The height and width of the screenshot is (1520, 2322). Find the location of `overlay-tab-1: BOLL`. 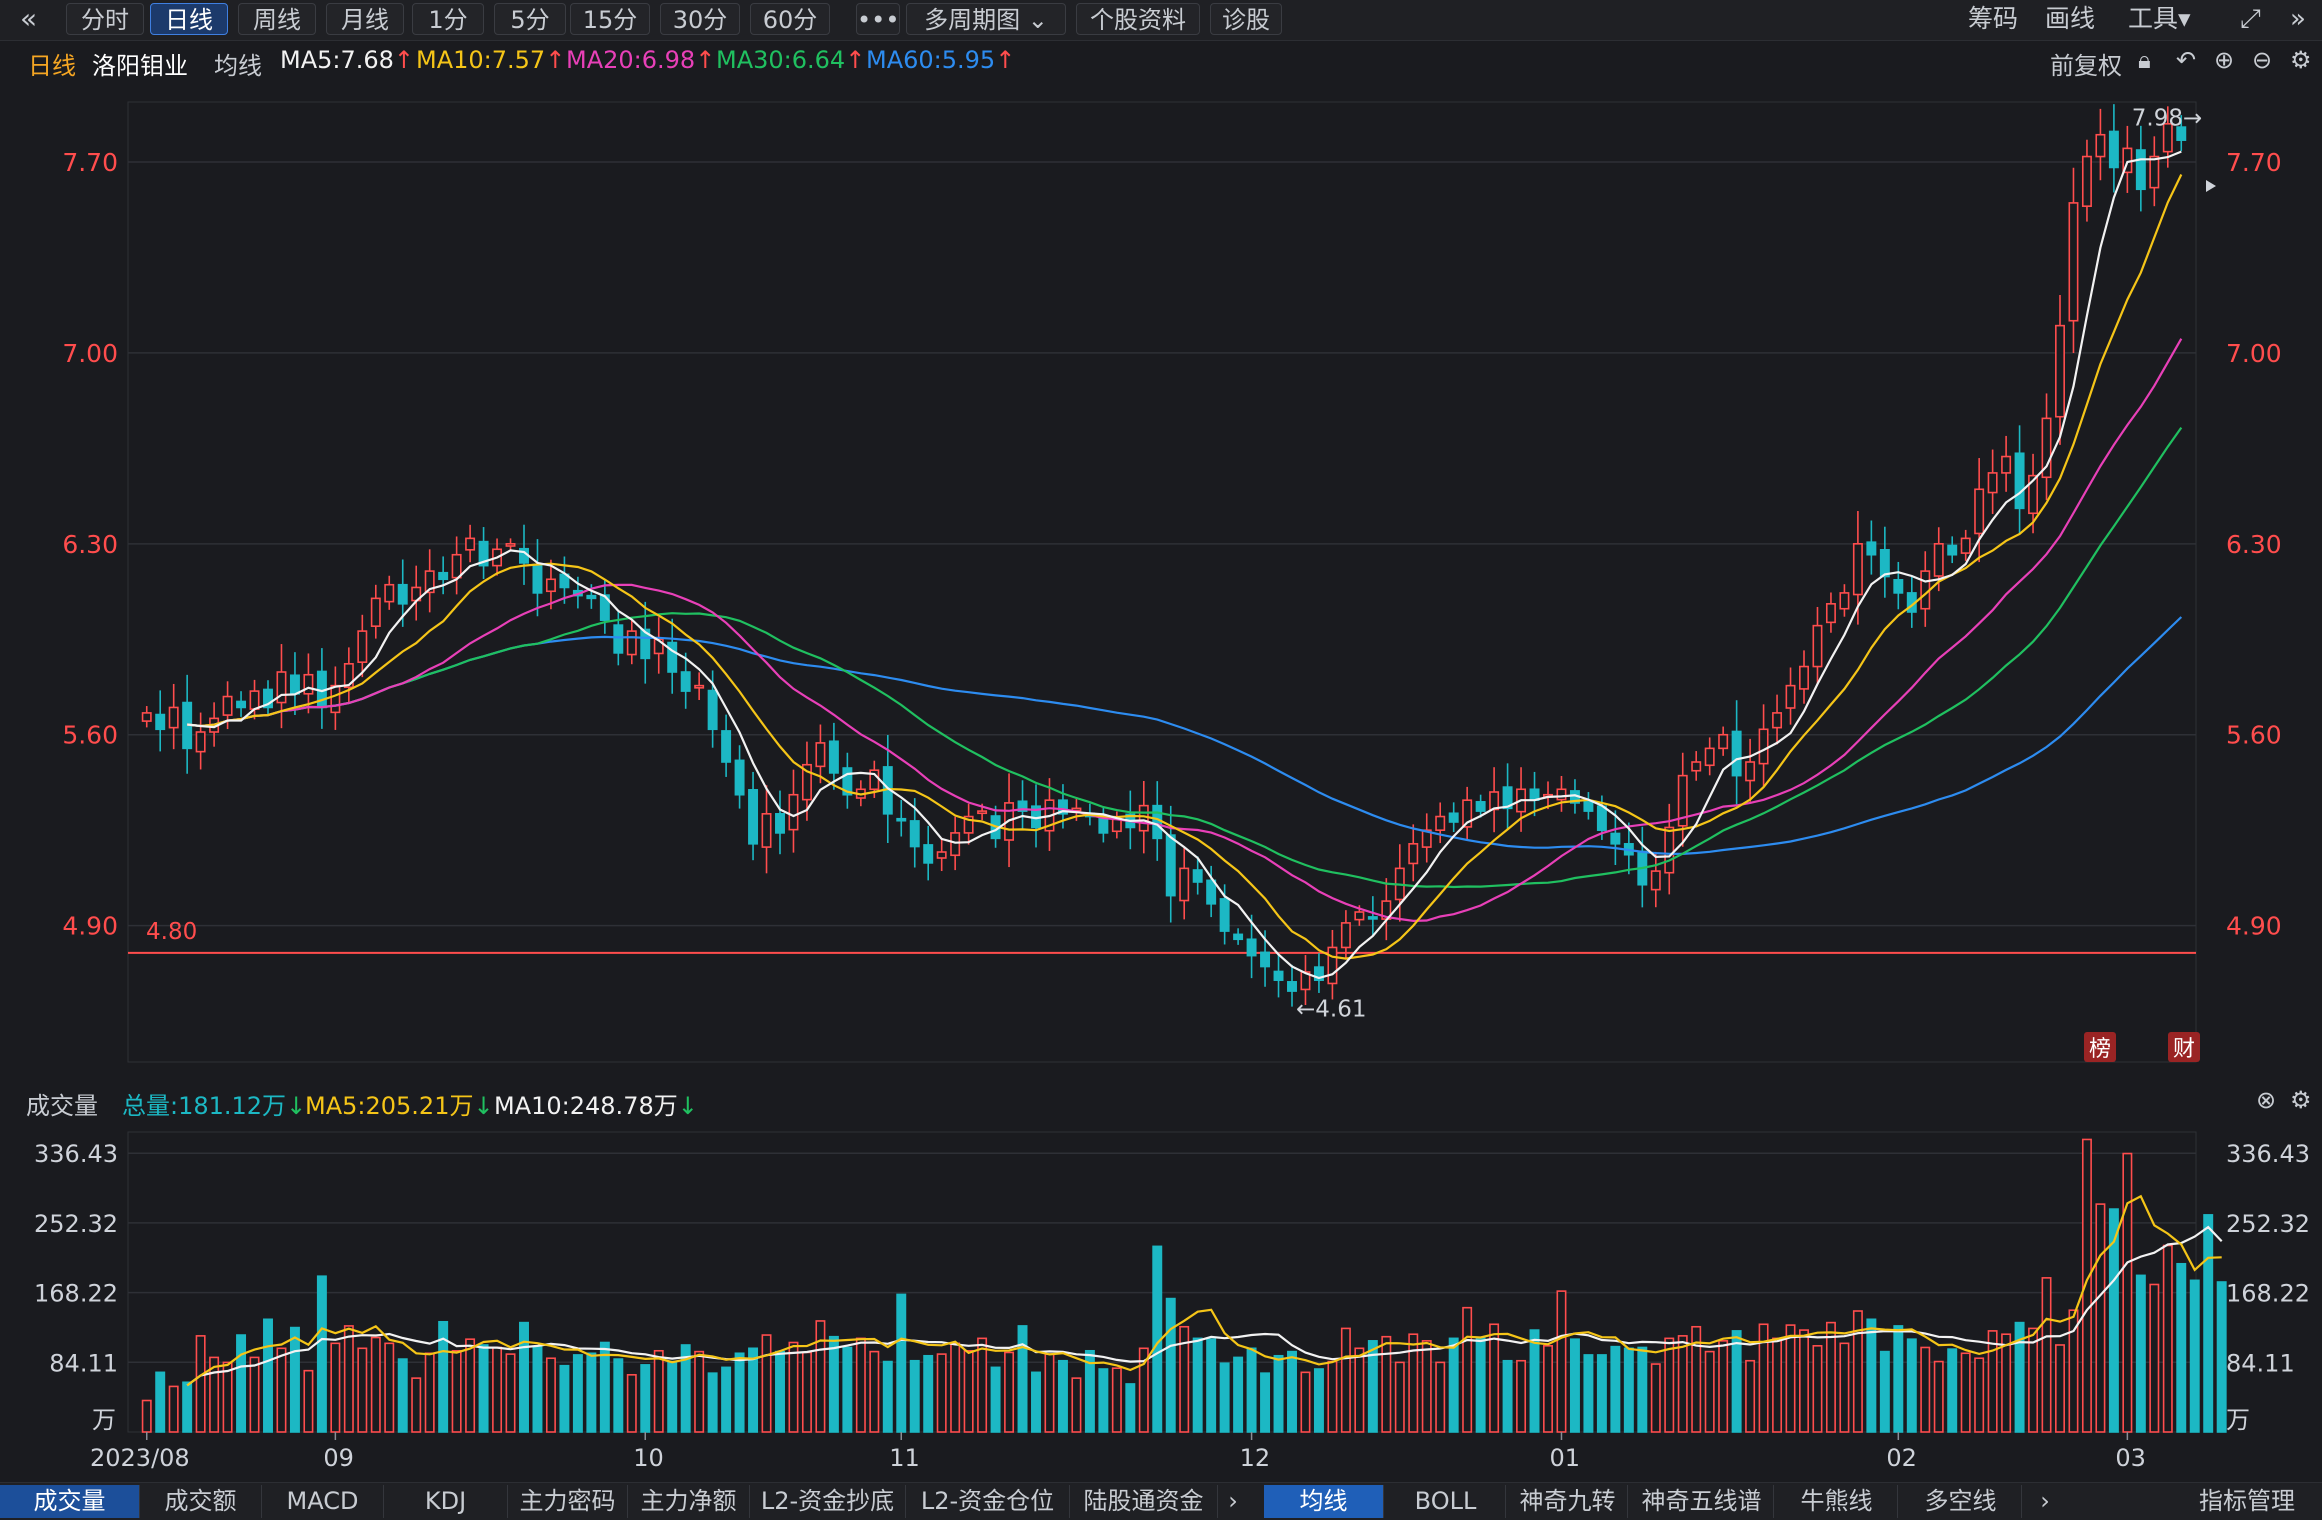

overlay-tab-1: BOLL is located at coordinates (1446, 1501).